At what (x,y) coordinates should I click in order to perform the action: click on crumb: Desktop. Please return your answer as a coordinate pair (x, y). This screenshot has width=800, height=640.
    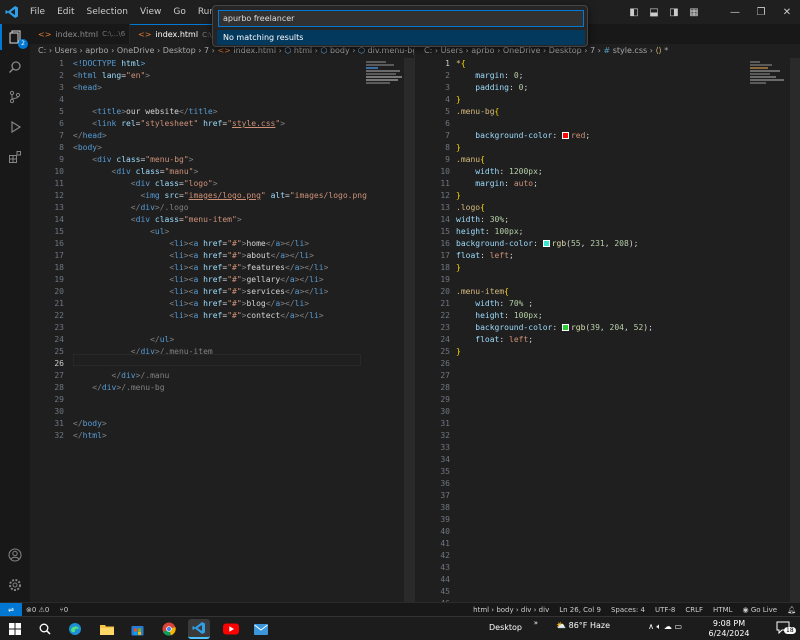
    Looking at the image, I should click on (179, 50).